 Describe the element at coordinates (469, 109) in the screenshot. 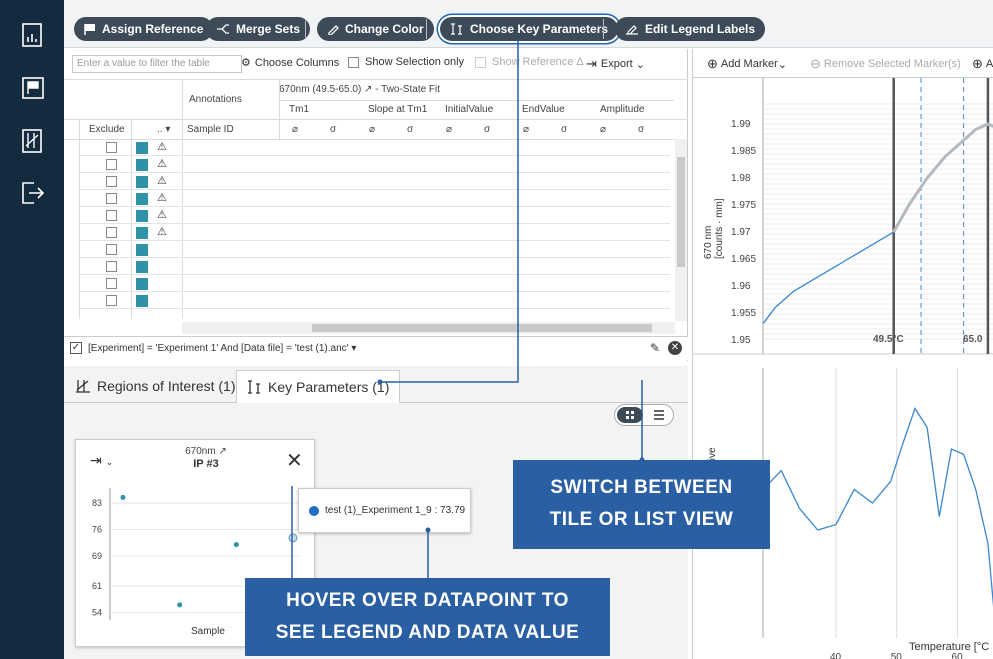

I see `initial-value-header: InitialValue` at that location.